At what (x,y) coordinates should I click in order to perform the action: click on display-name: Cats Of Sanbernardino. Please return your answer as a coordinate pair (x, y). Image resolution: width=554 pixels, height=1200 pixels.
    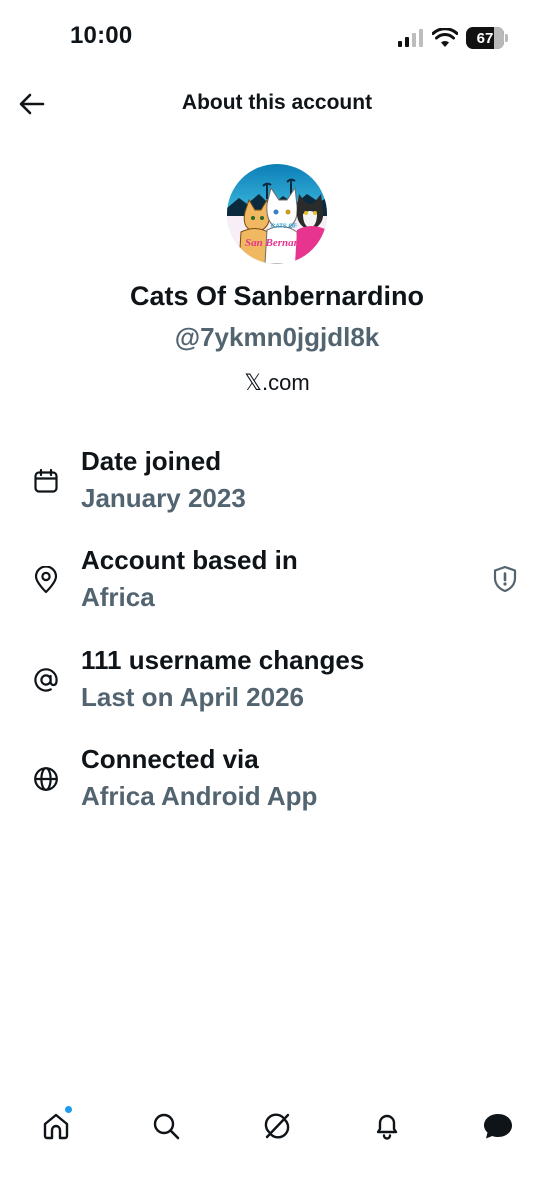
    Looking at the image, I should click on (277, 296).